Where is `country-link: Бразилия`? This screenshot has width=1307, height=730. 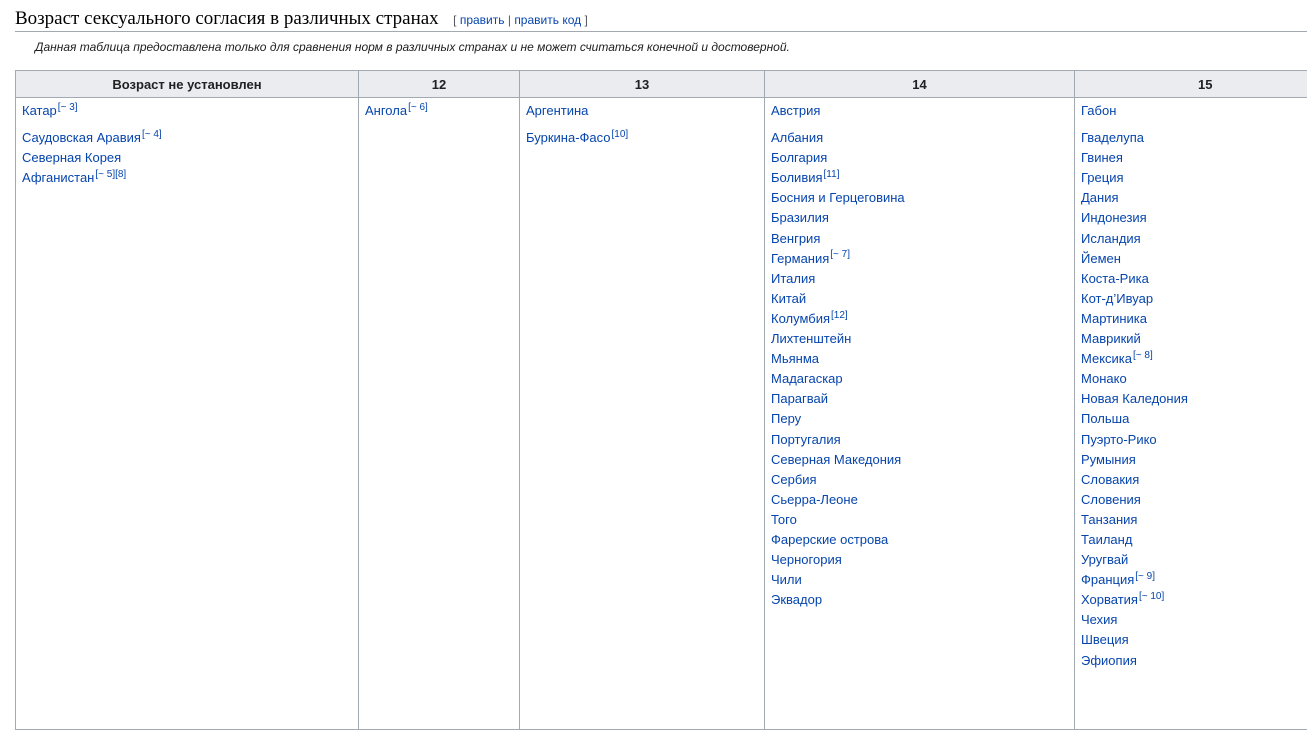 country-link: Бразилия is located at coordinates (919, 218).